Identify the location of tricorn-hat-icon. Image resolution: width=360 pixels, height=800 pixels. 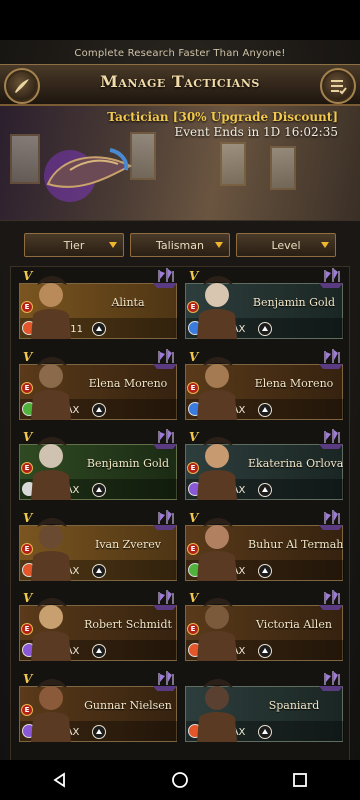
(88, 175).